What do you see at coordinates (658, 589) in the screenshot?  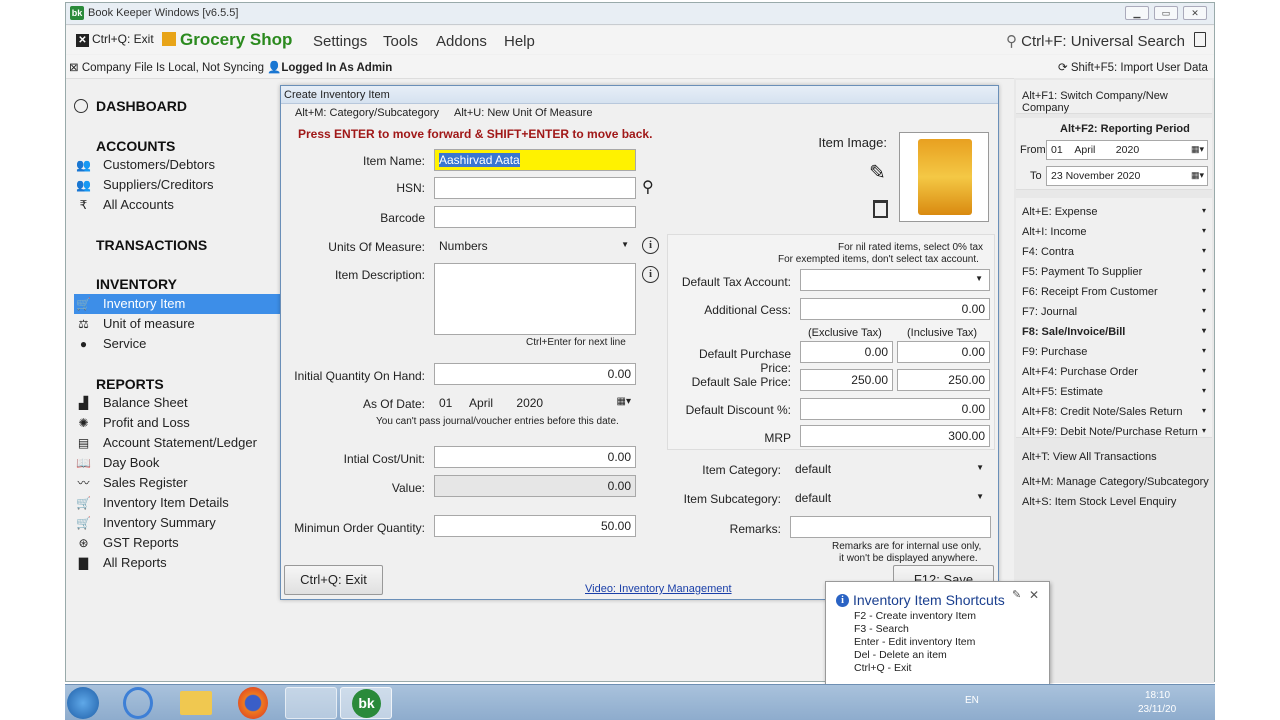 I see `video-link: Video: Inventory Management` at bounding box center [658, 589].